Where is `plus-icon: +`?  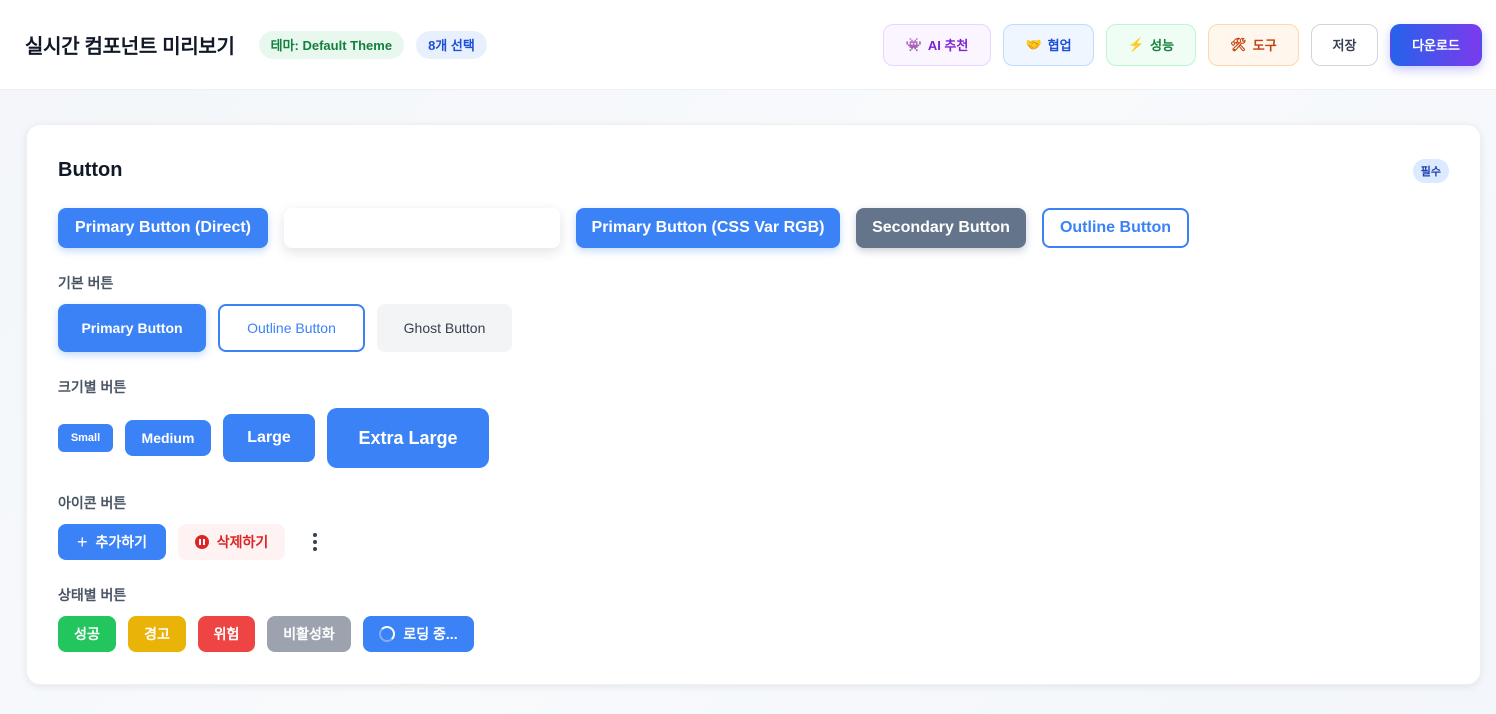 plus-icon: + is located at coordinates (82, 542).